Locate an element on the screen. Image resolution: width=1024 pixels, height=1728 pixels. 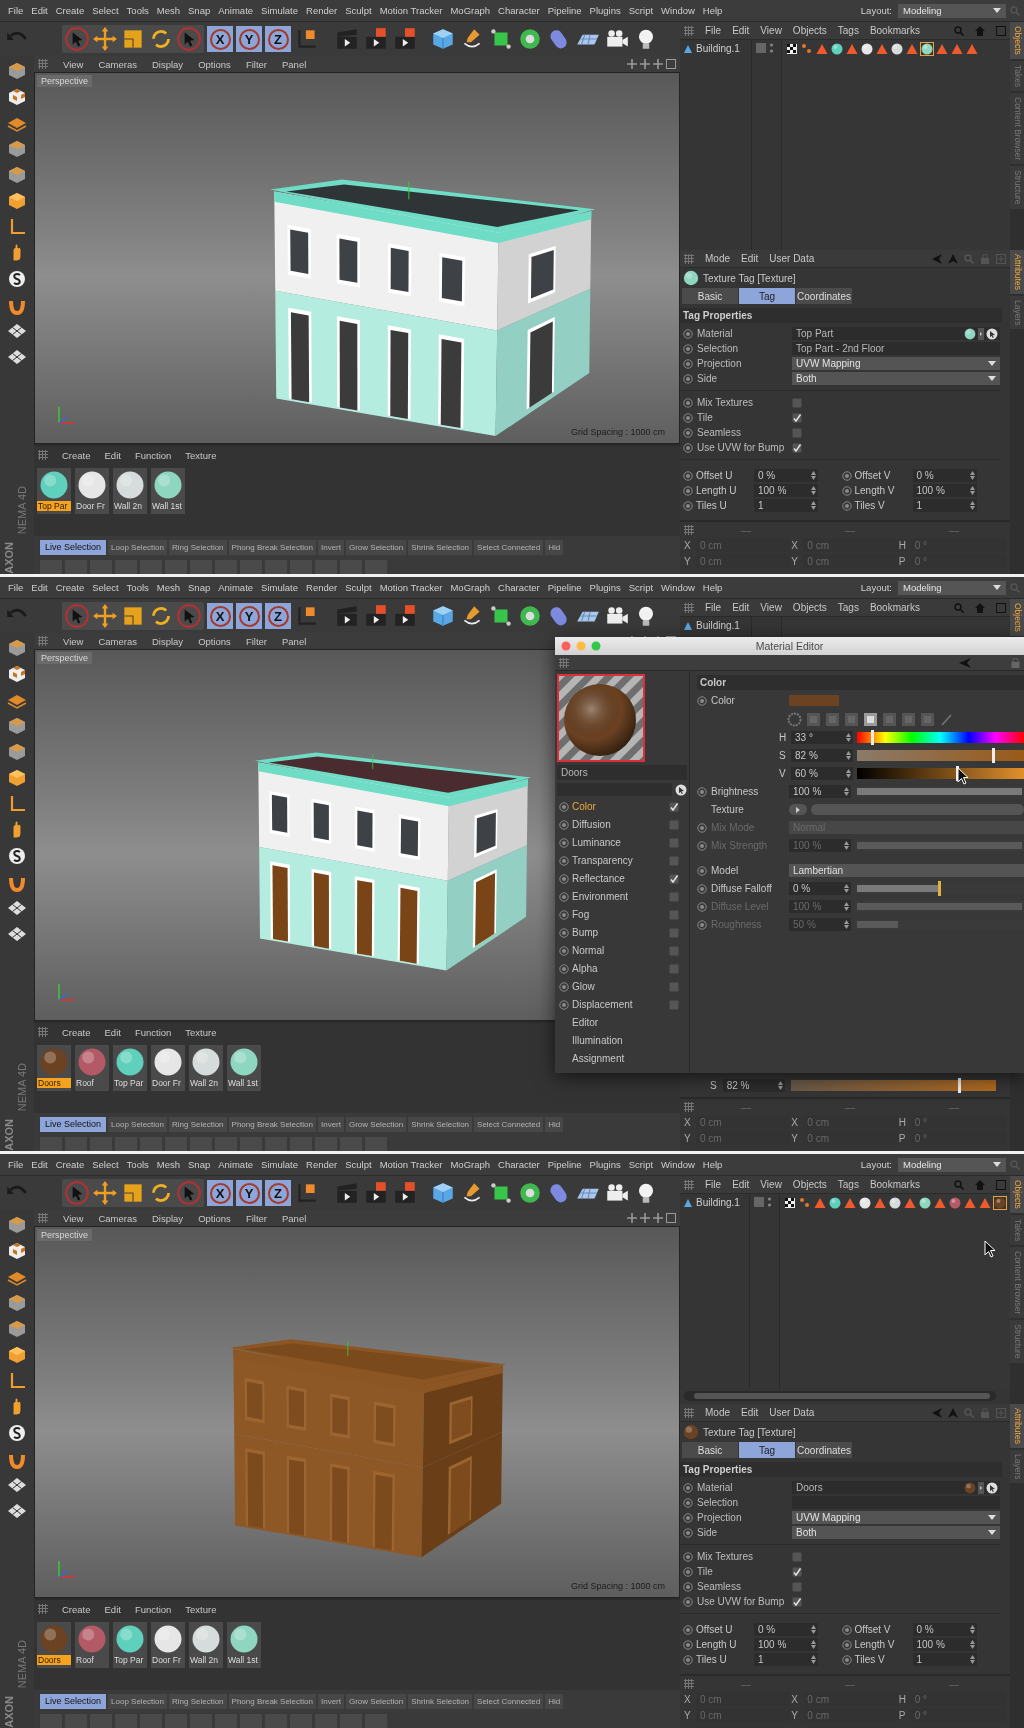
name-field: Doors is located at coordinates (622, 772).